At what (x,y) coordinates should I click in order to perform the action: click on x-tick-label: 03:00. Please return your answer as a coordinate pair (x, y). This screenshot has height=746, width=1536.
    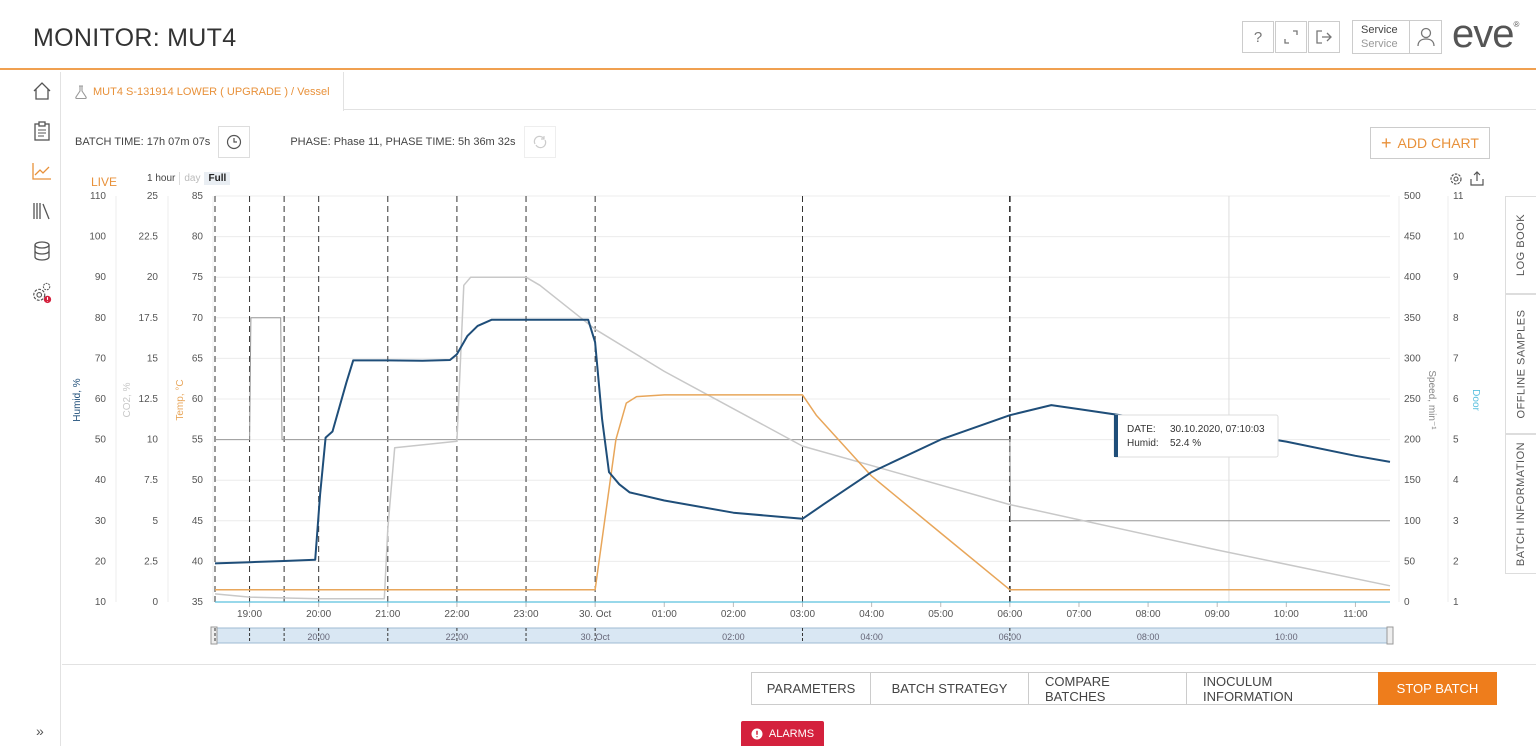
    Looking at the image, I should click on (802, 614).